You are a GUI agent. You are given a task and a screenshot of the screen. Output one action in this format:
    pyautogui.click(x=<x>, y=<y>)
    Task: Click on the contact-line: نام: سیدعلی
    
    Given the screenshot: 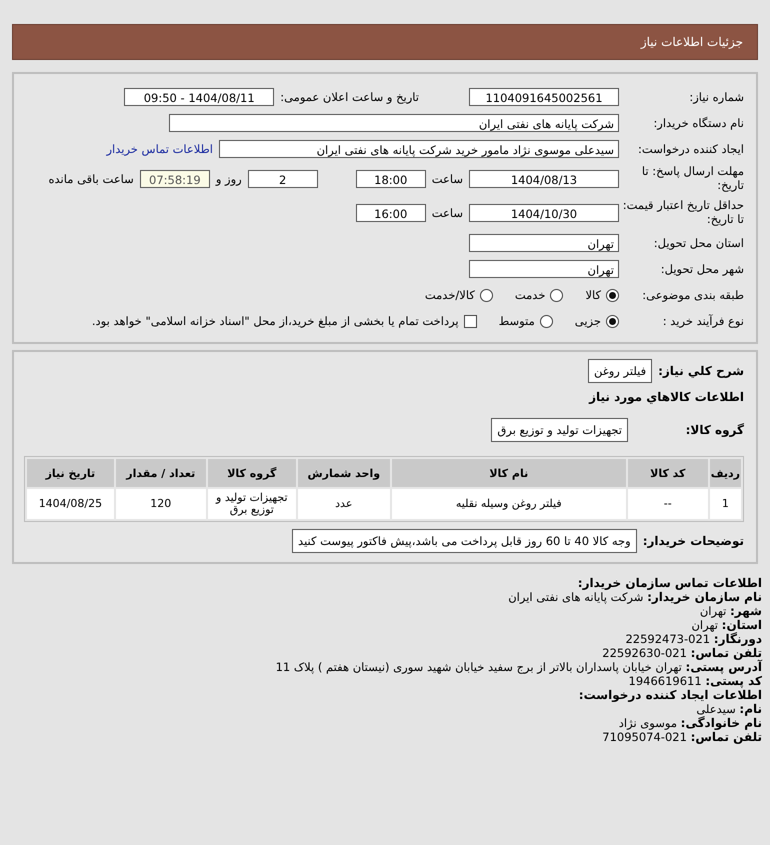 What is the action you would take?
    pyautogui.click(x=728, y=709)
    